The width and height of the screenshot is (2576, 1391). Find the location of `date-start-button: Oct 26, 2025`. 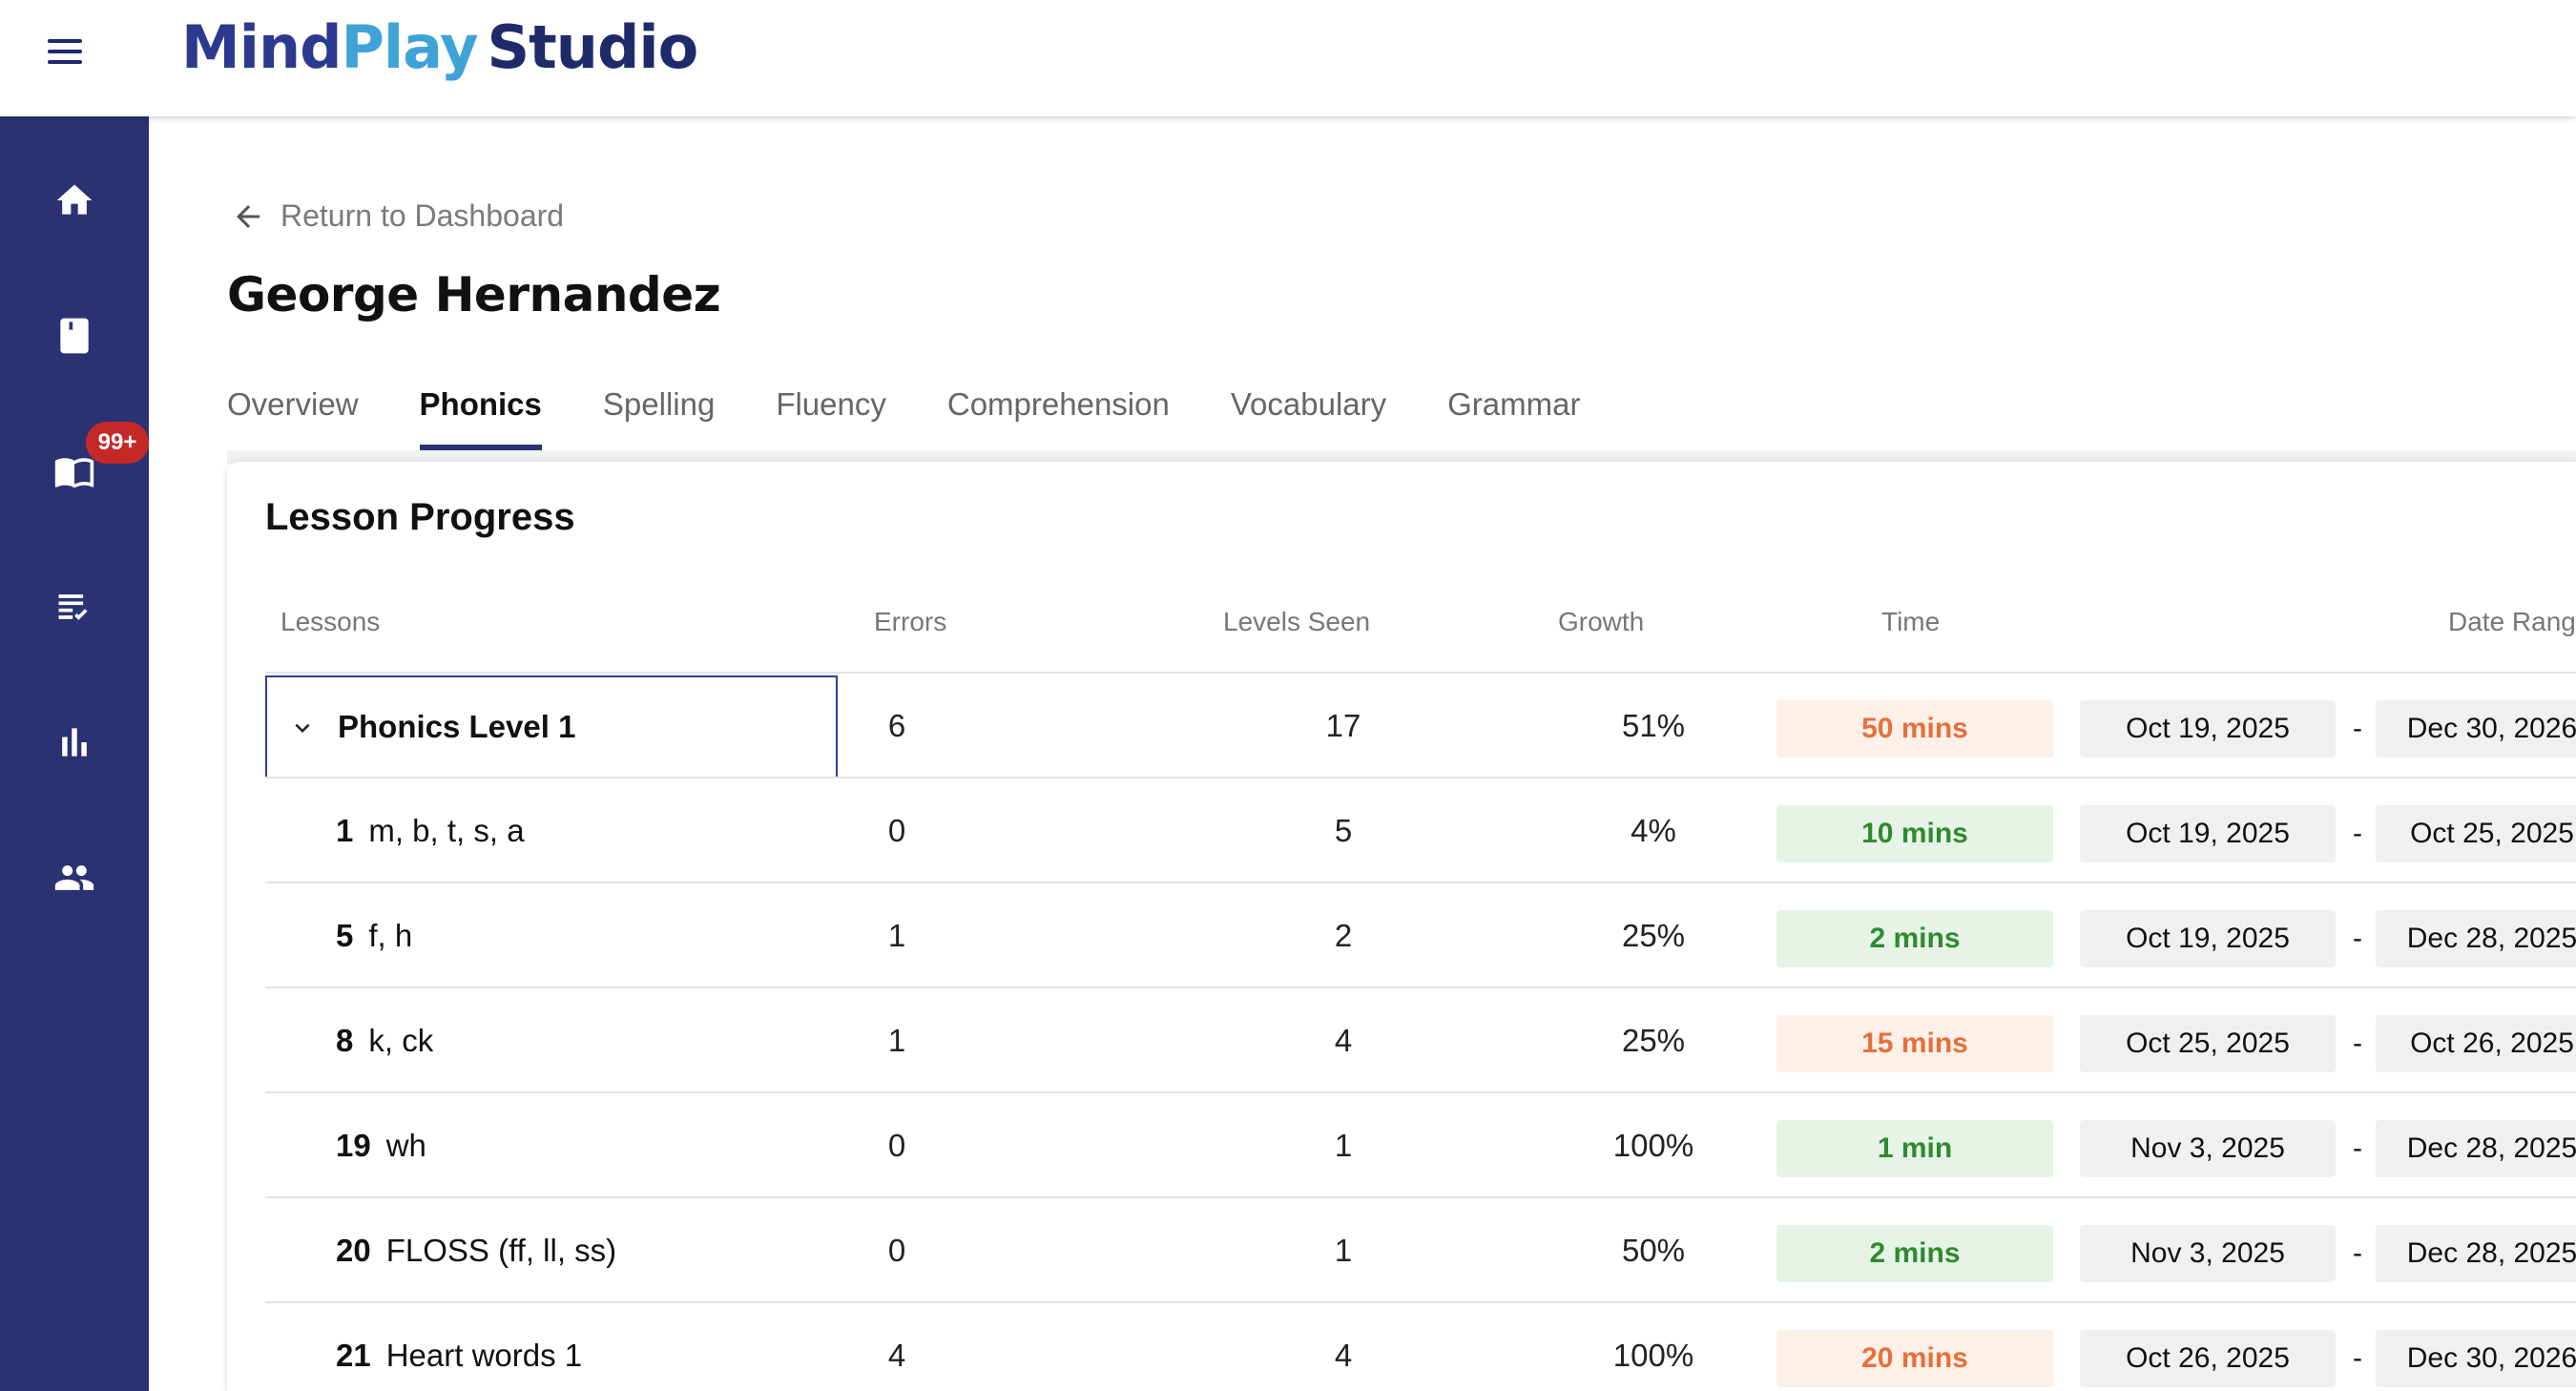

date-start-button: Oct 26, 2025 is located at coordinates (2208, 1358).